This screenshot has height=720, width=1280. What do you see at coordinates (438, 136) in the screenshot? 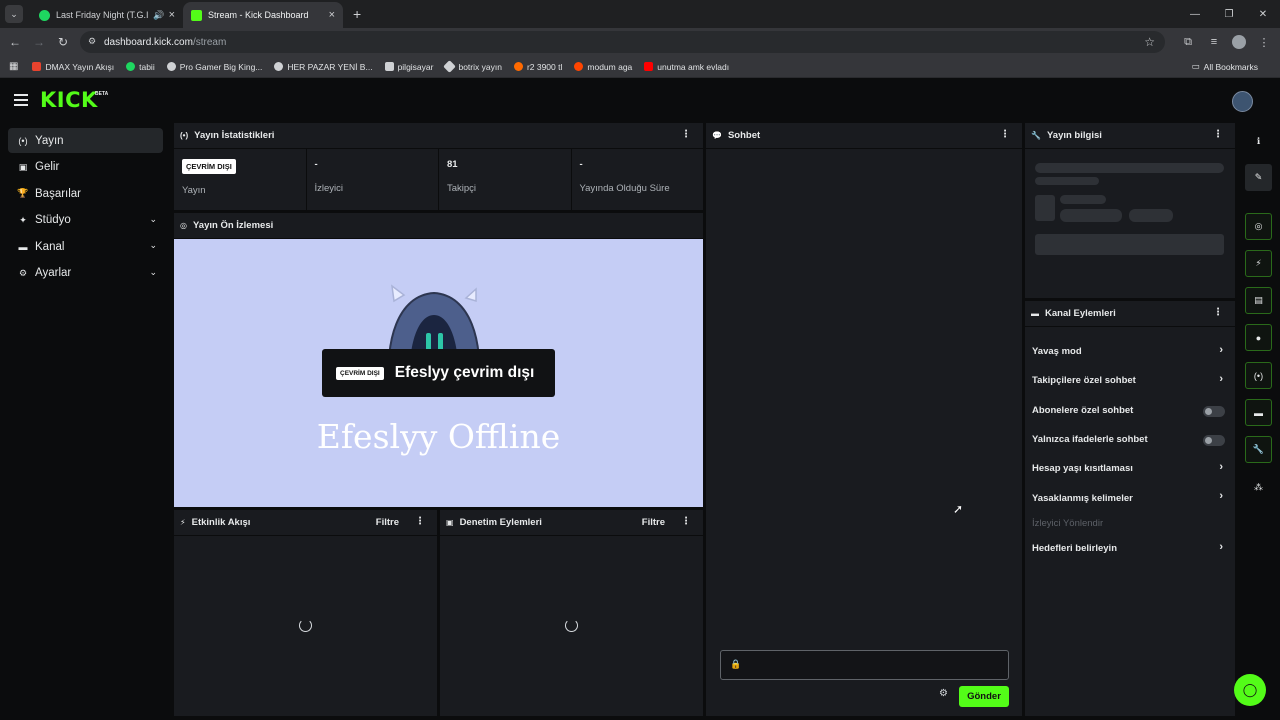
I see `panel-header: (•) Yayın İstatistikleri ⋮` at bounding box center [438, 136].